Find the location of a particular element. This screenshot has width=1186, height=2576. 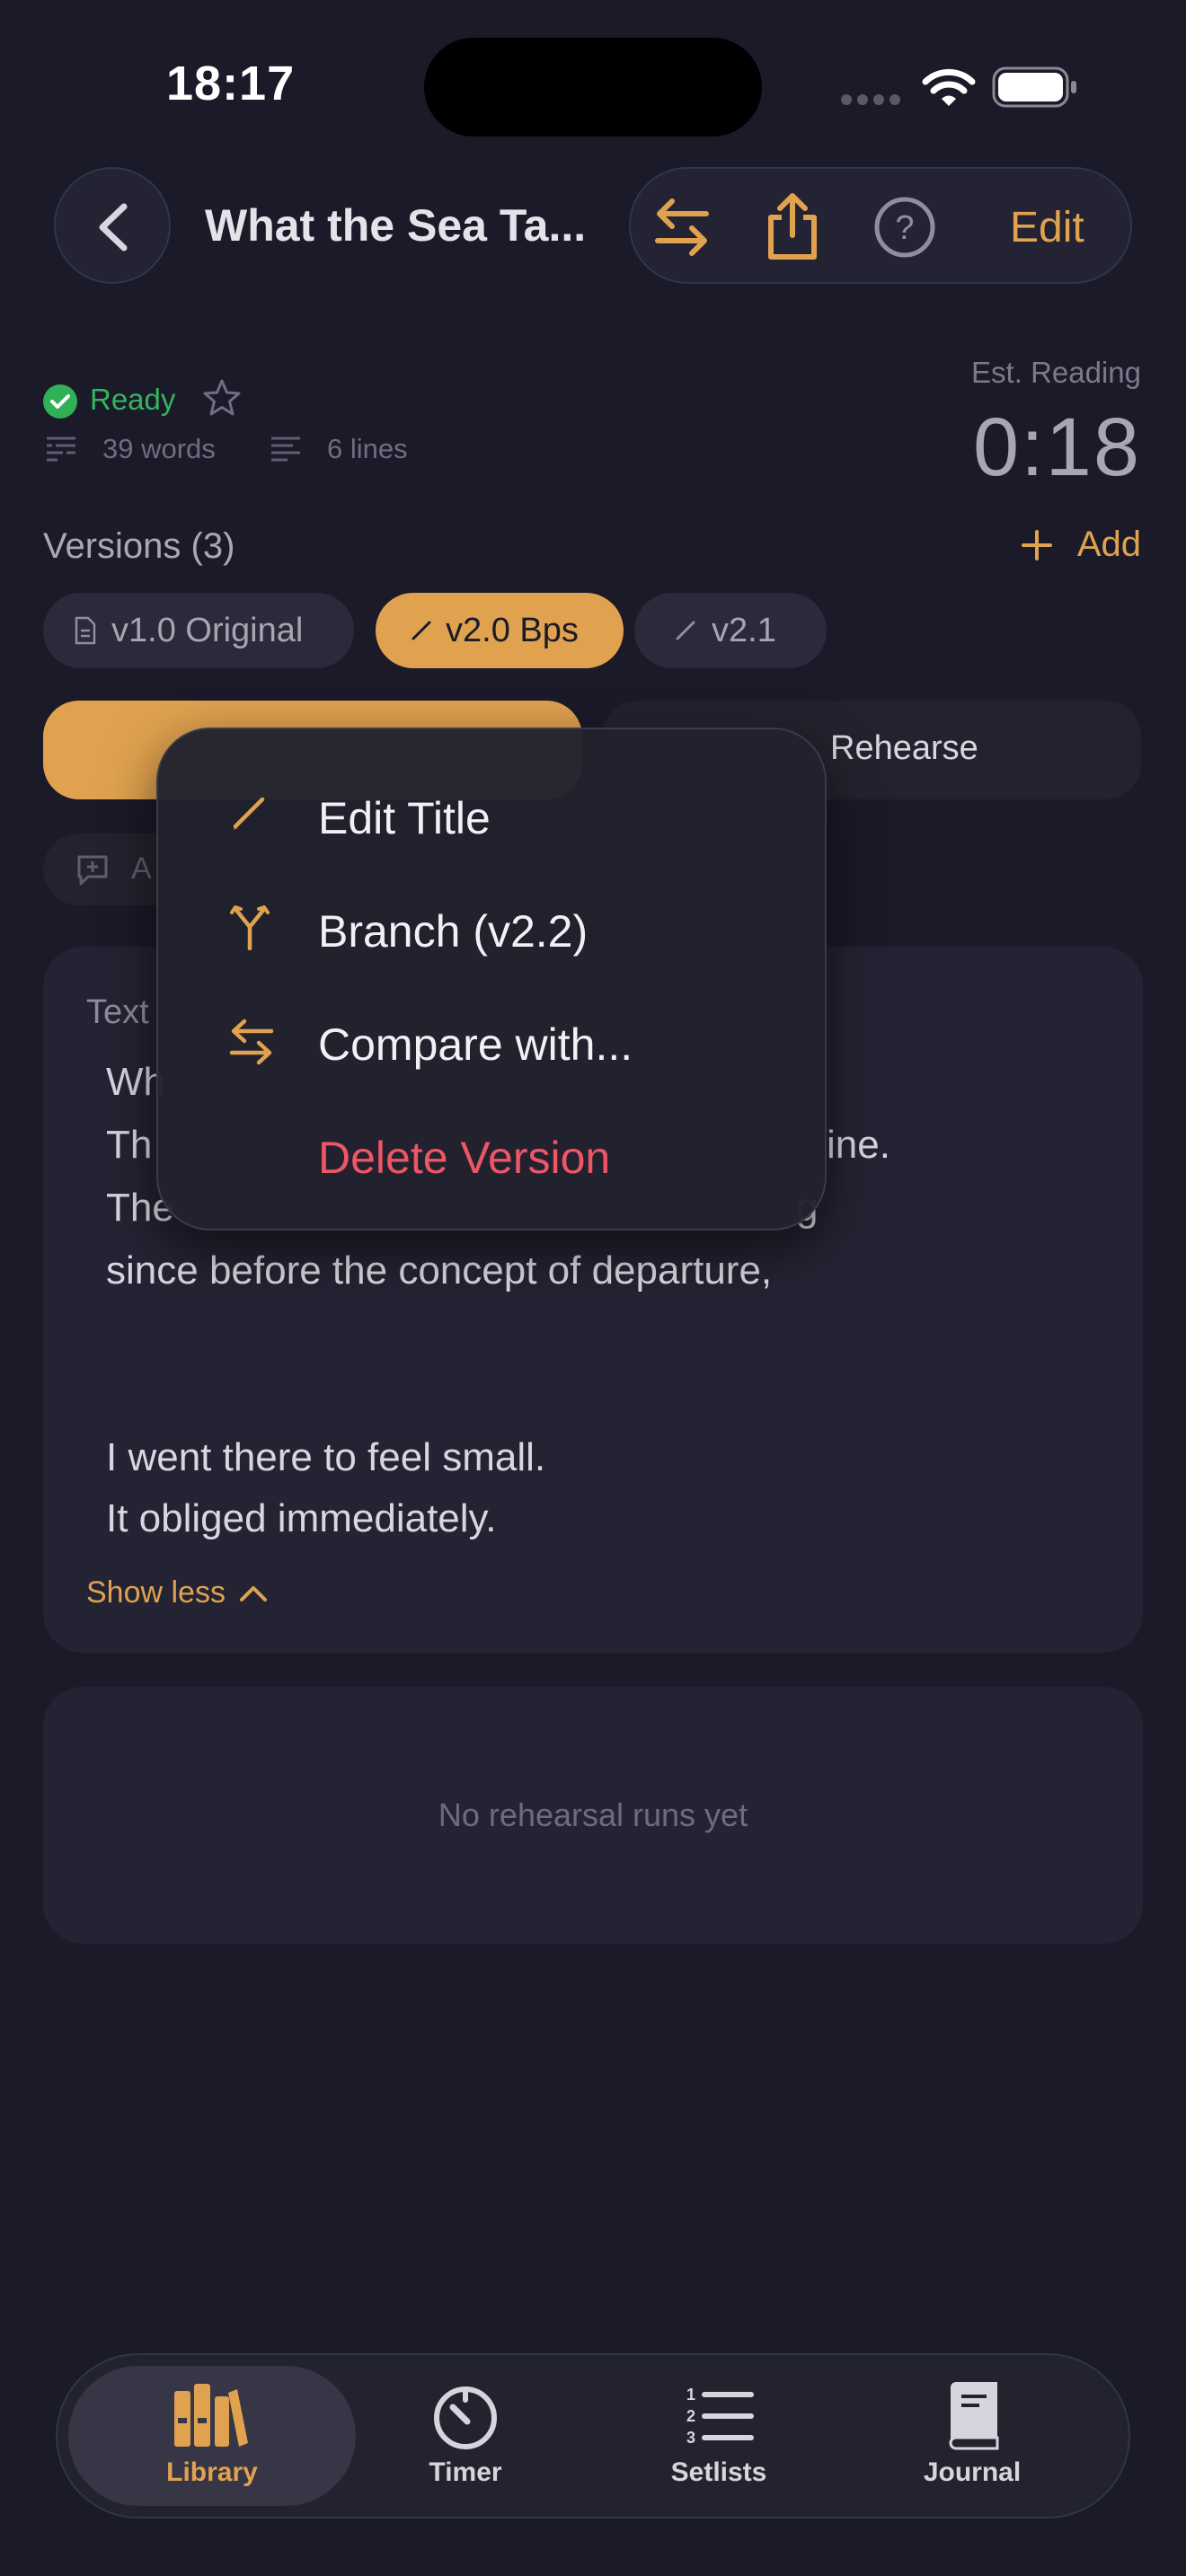

edit-button: Edit is located at coordinates (1047, 227).